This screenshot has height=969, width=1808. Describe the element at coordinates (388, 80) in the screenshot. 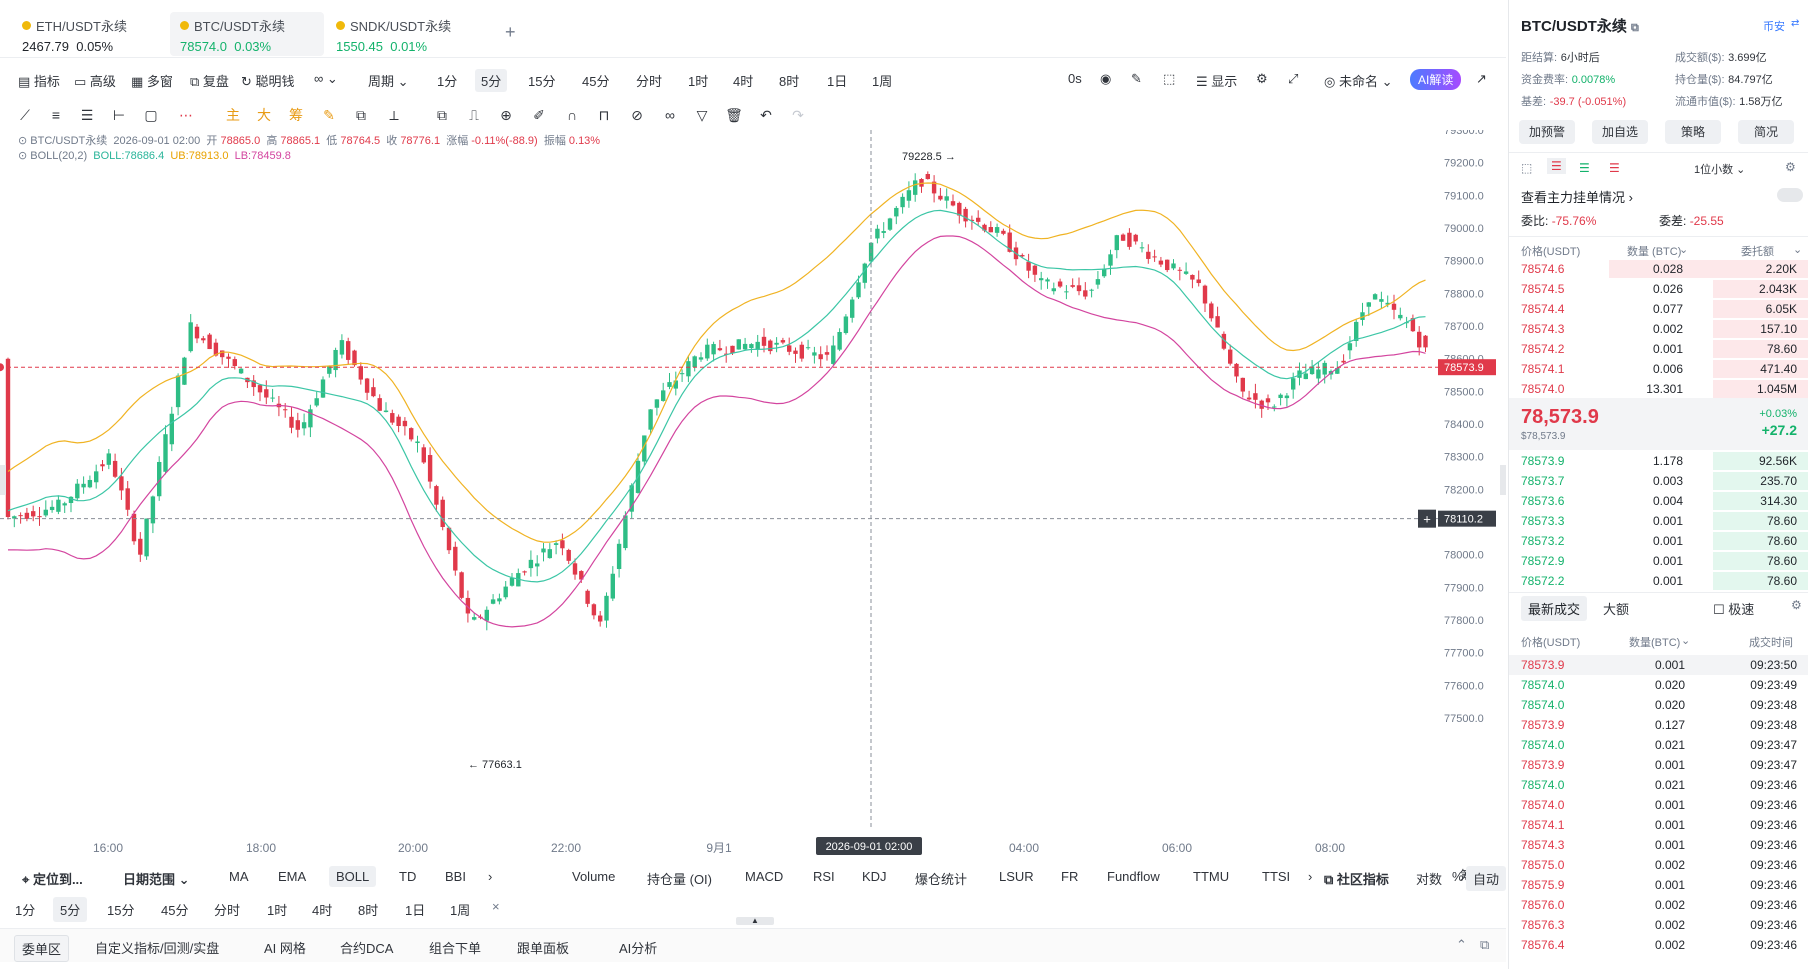

I see `period-dropdown: 周期 ⌄` at that location.